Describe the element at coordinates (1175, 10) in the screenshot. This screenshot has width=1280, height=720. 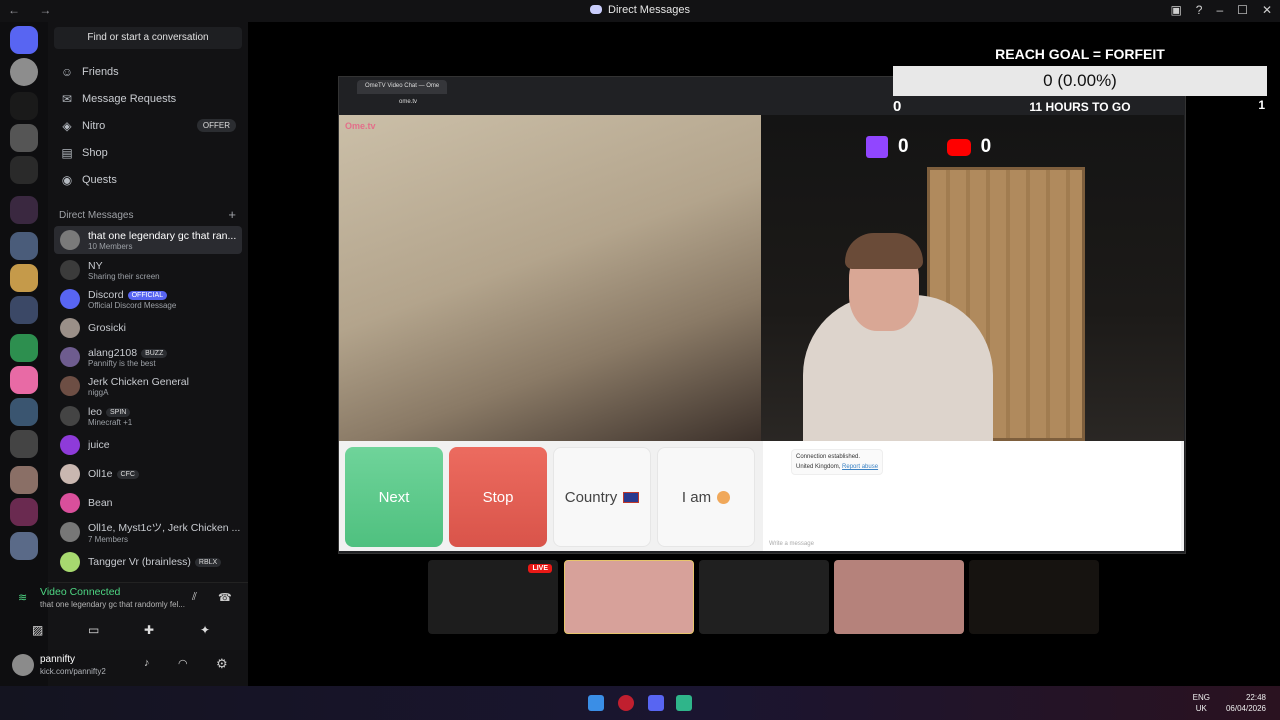
I see `inbox-icon: ▣` at that location.